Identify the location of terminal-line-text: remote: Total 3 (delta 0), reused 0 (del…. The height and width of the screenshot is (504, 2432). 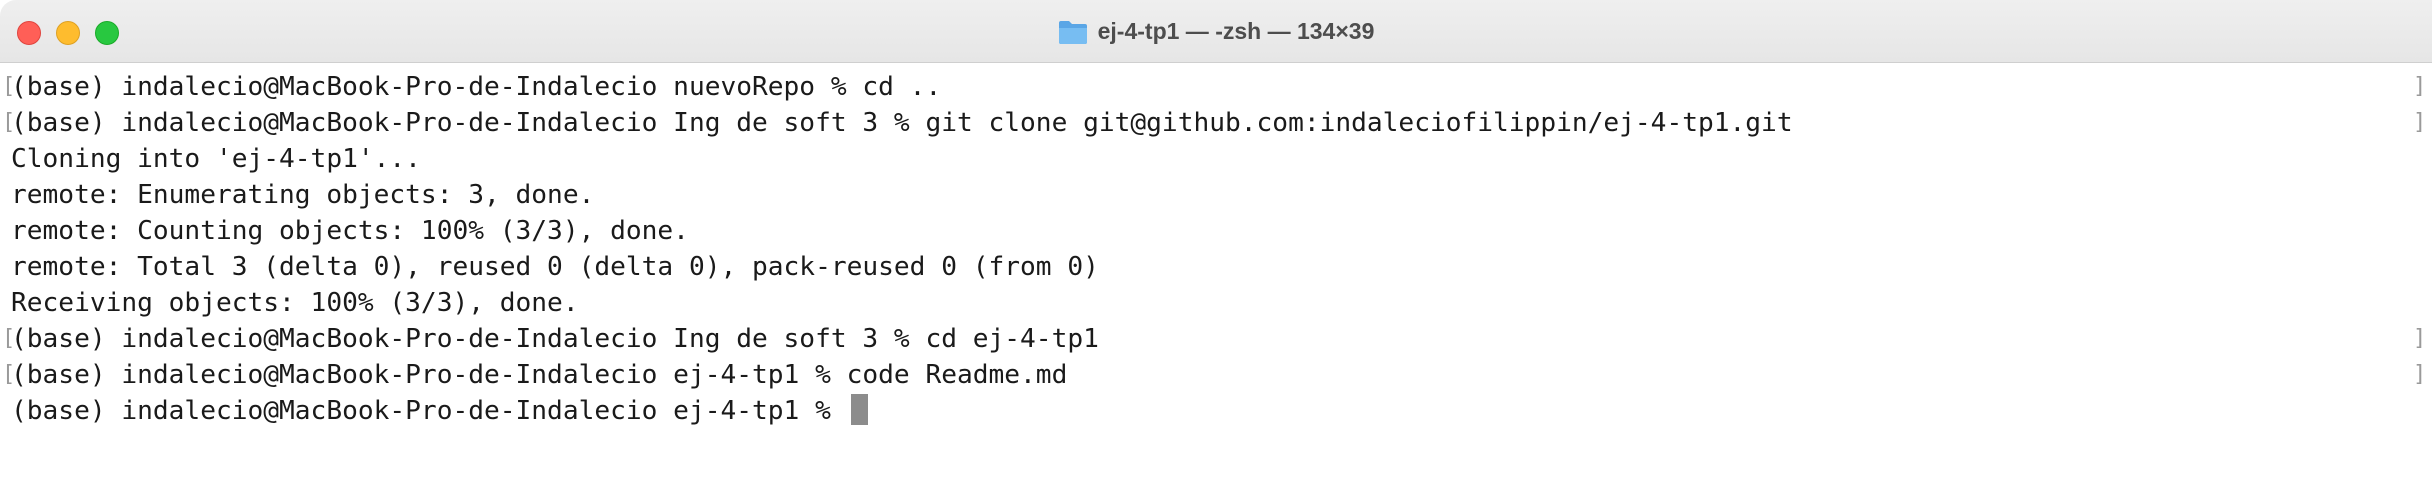
(555, 267).